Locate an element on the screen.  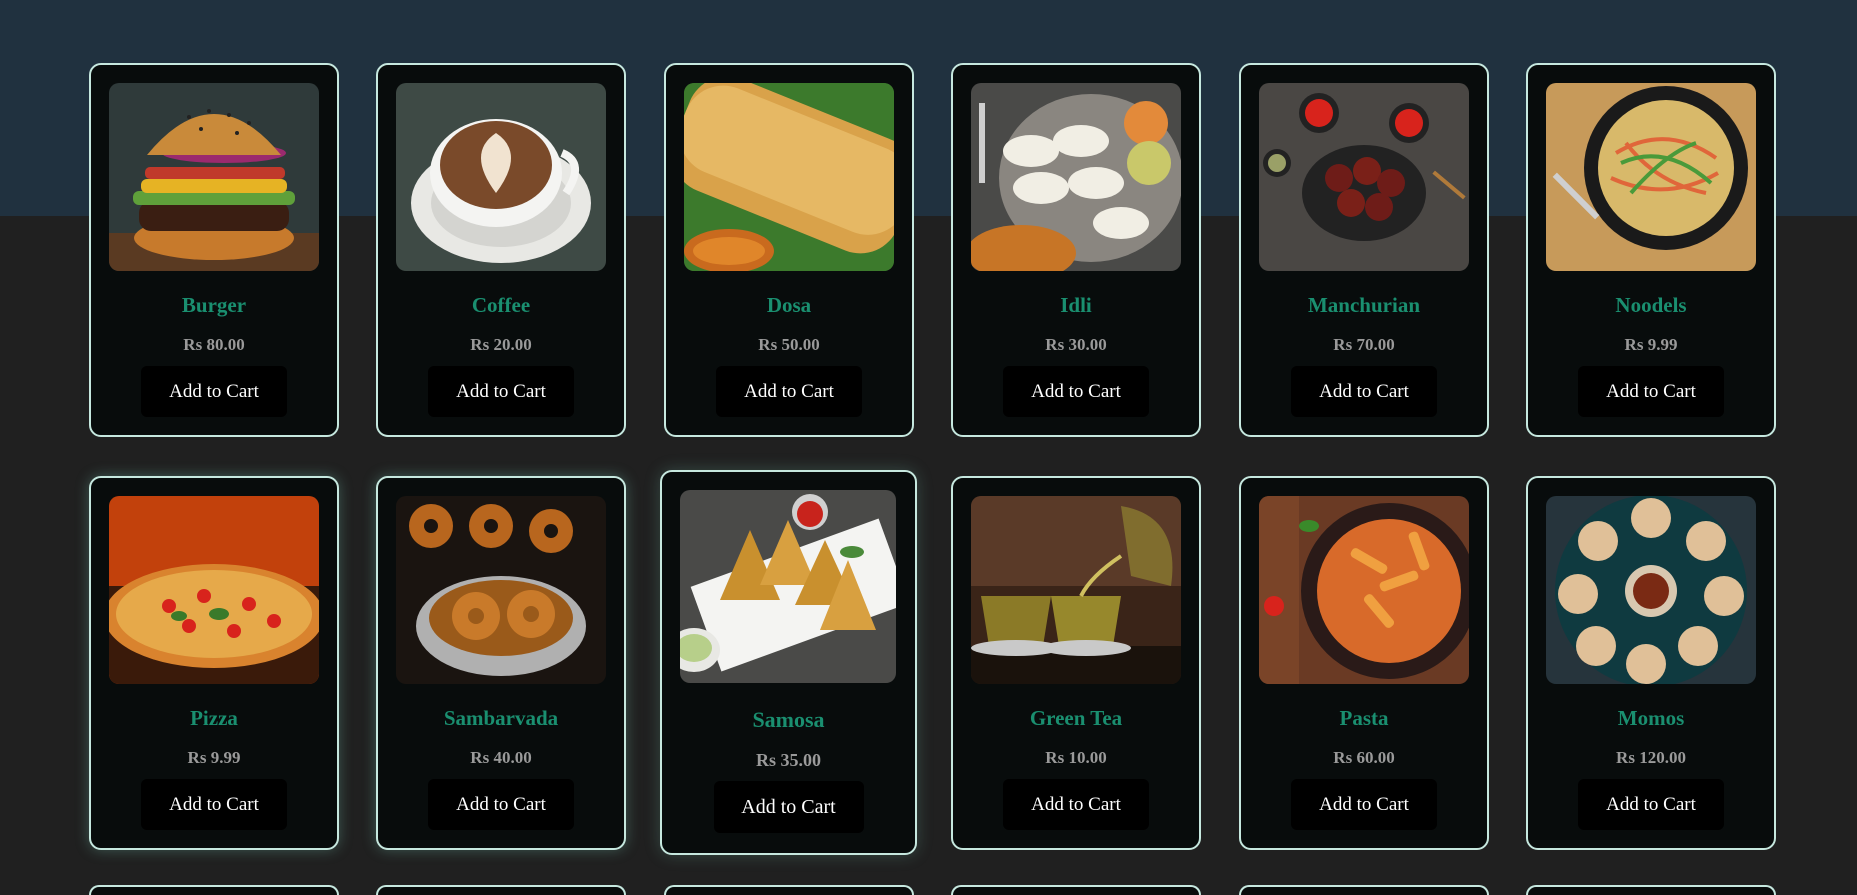
menu-card-momos: Momos Rs 120.00 Add to Cart is located at coordinates (1651, 663).